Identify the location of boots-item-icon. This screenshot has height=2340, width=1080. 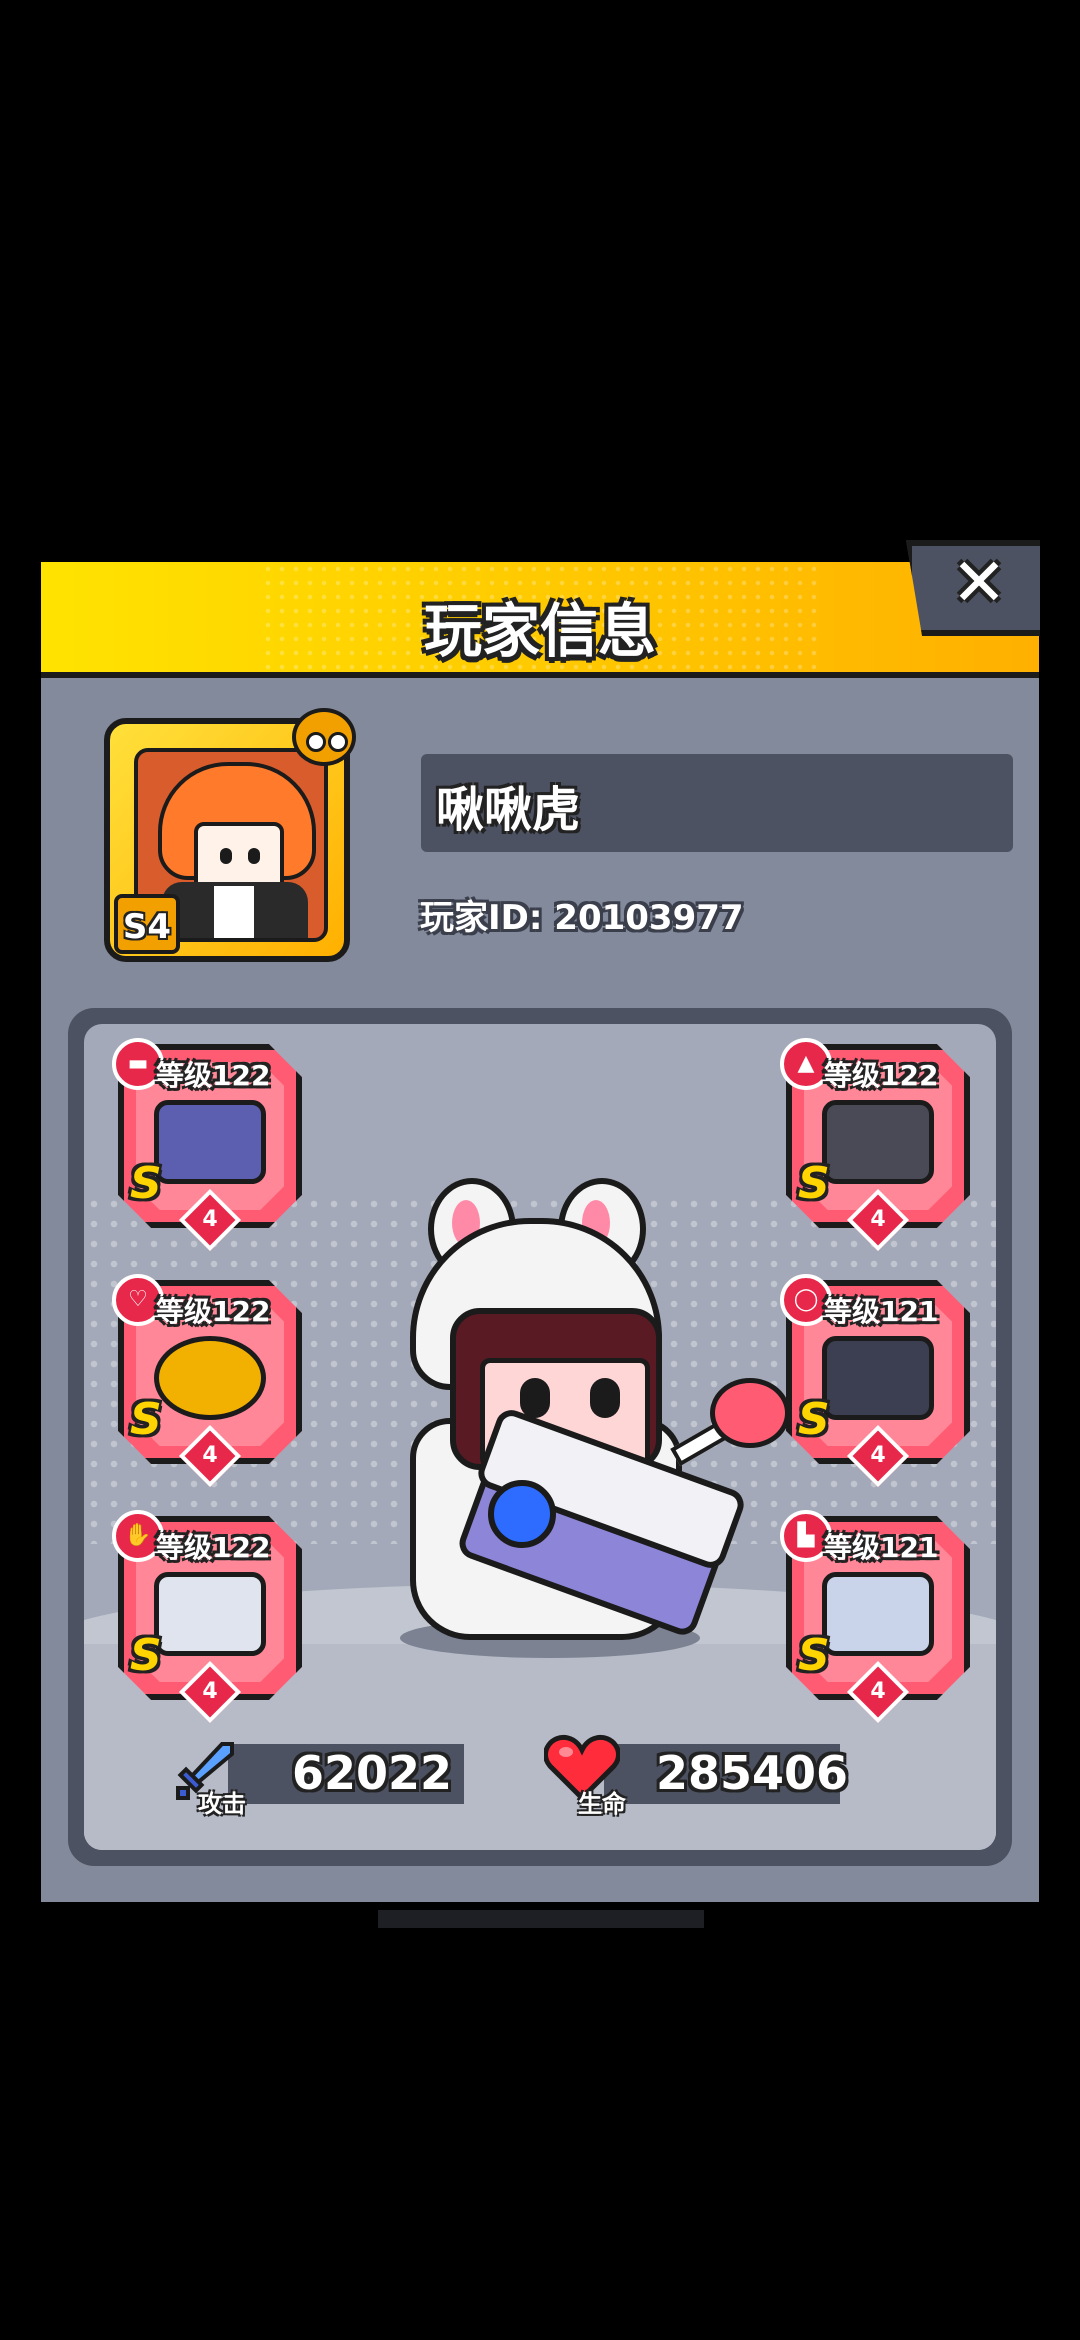
(878, 1614).